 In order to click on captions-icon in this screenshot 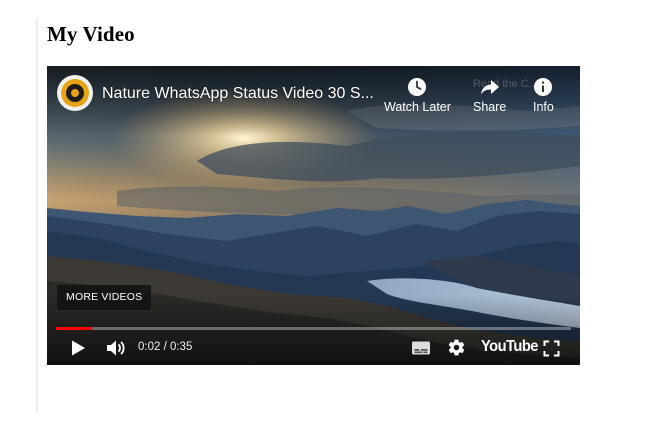, I will do `click(421, 348)`.